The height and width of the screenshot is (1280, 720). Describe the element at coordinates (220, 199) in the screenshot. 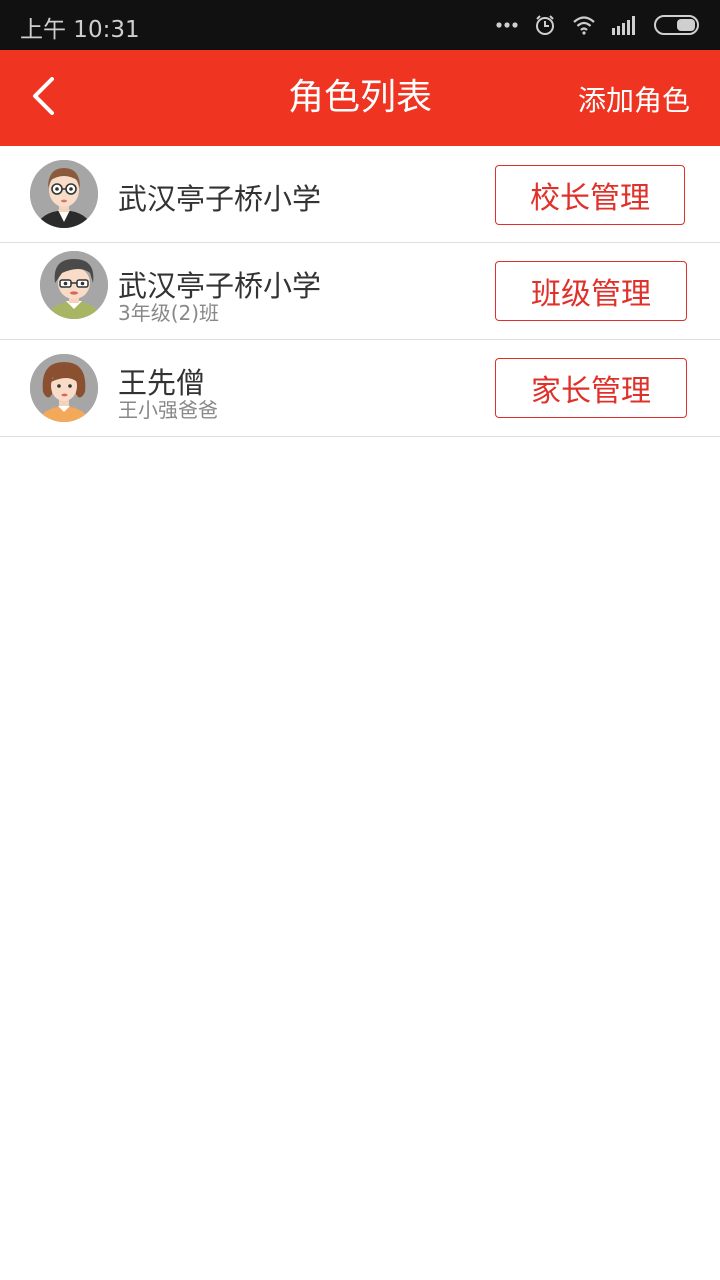

I see `role-name: 武汉亭子桥小学` at that location.